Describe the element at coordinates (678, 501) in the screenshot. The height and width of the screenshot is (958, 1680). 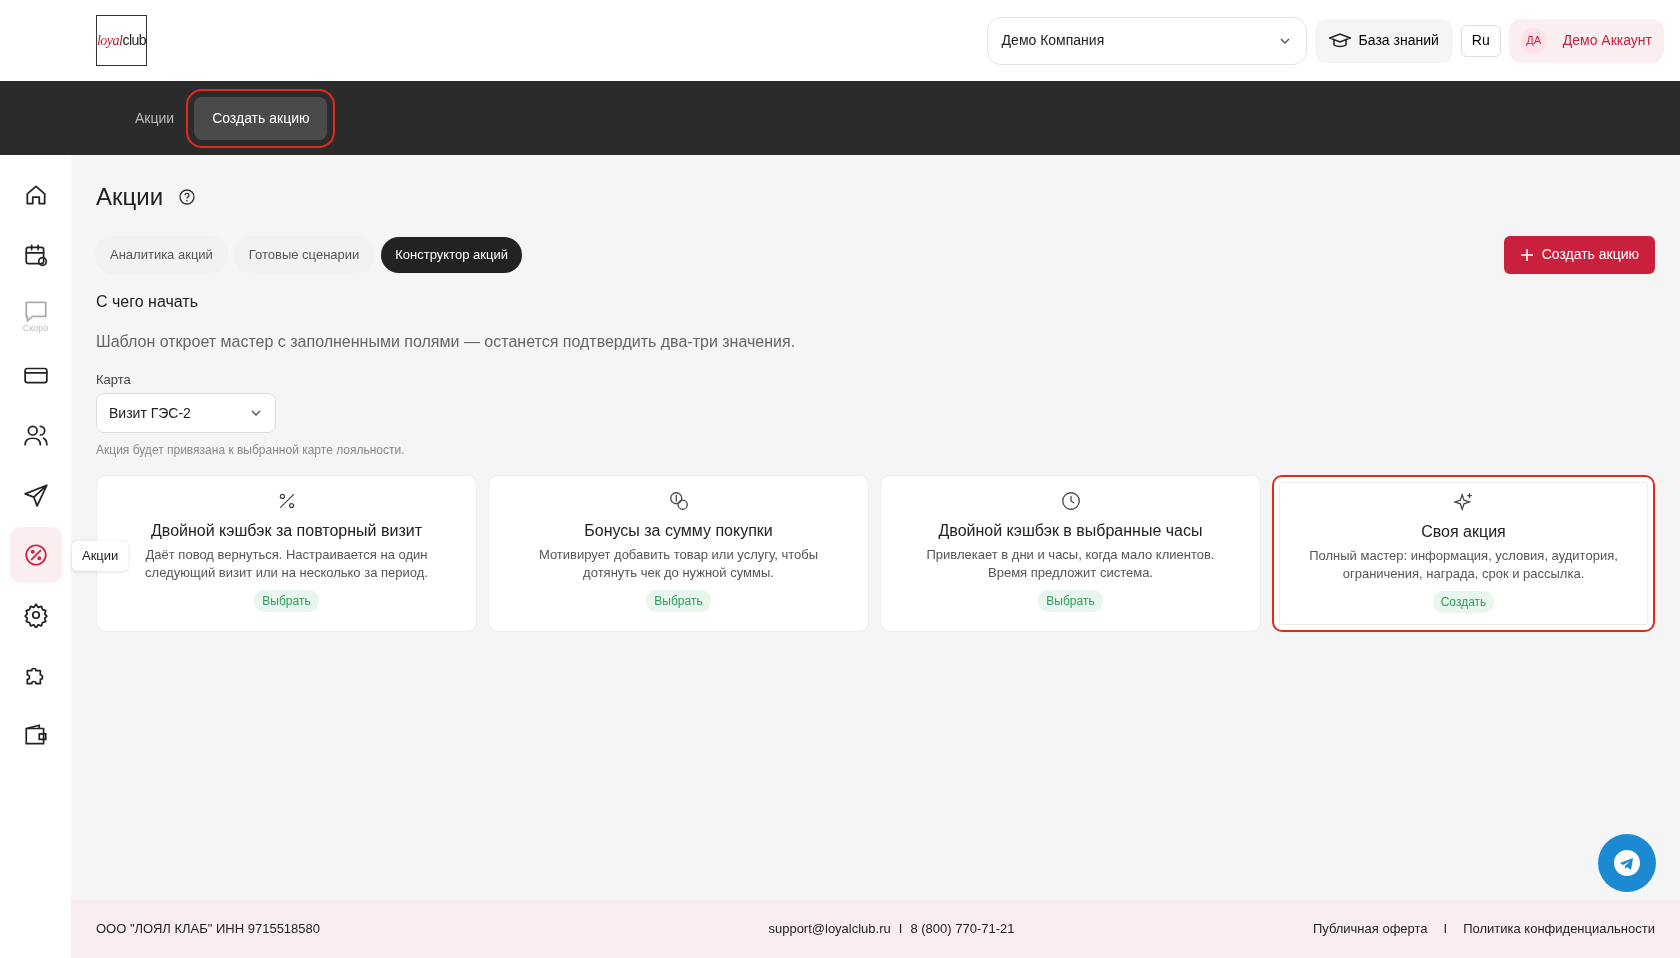
I see `coins-icon` at that location.